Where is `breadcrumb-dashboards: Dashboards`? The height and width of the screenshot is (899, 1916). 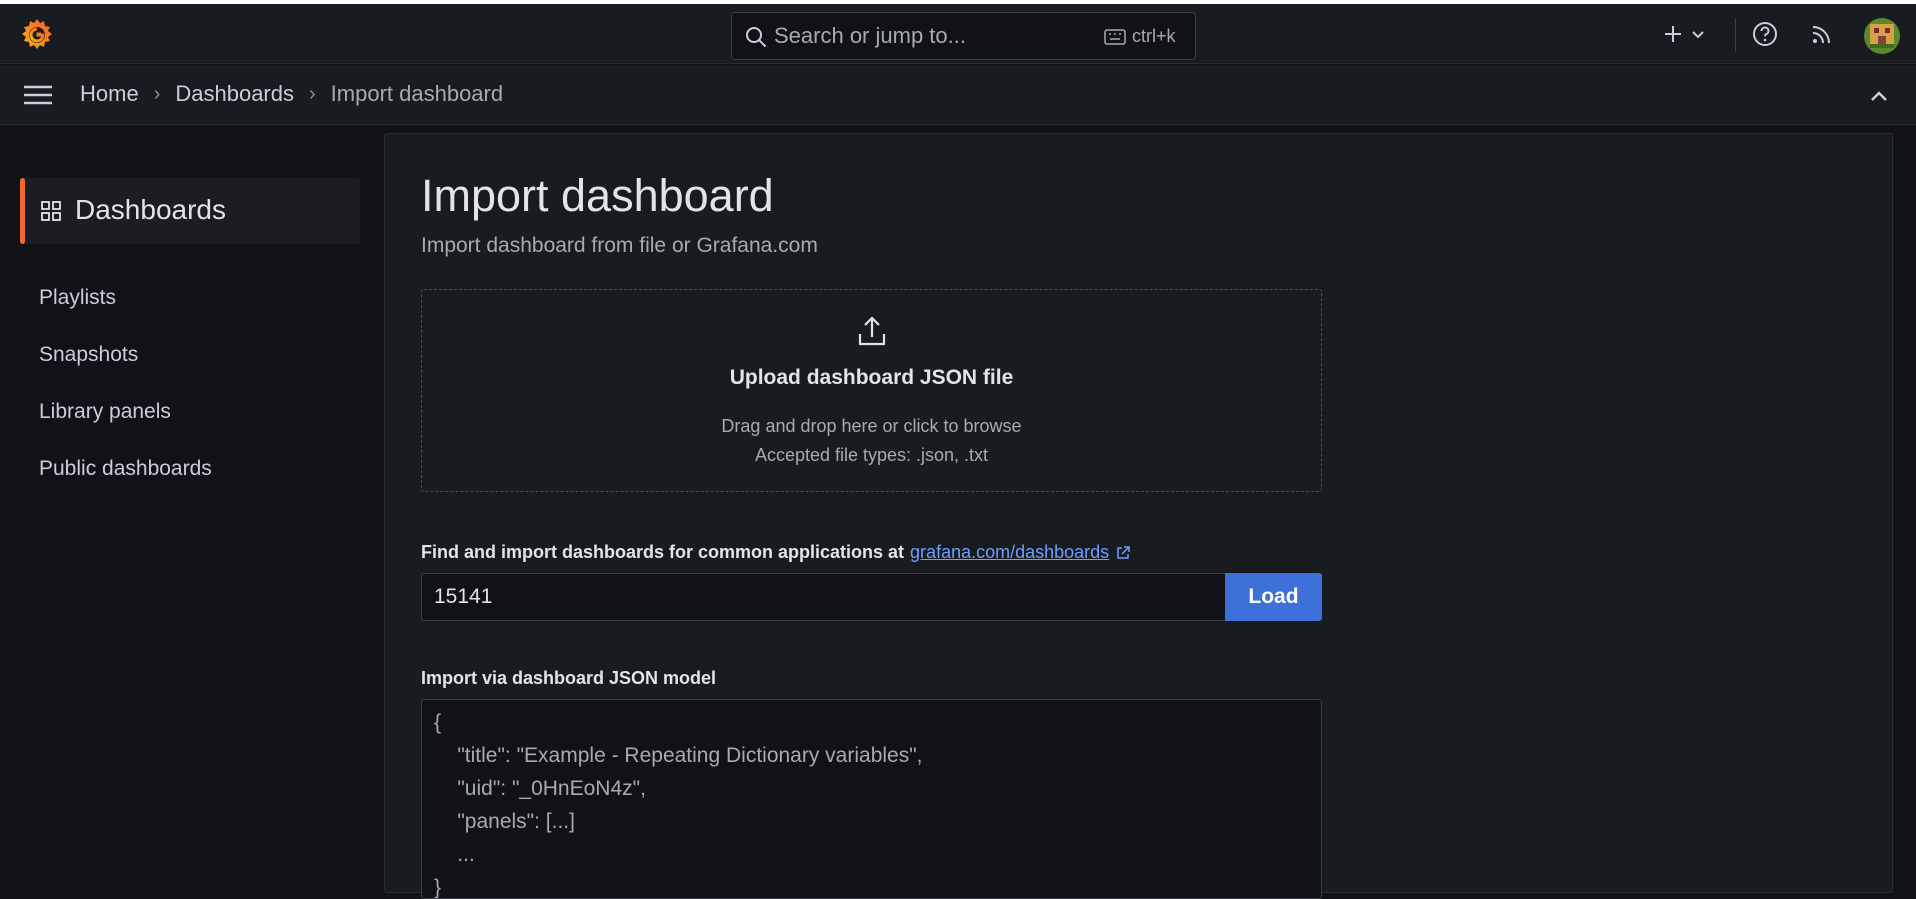 breadcrumb-dashboards: Dashboards is located at coordinates (234, 94).